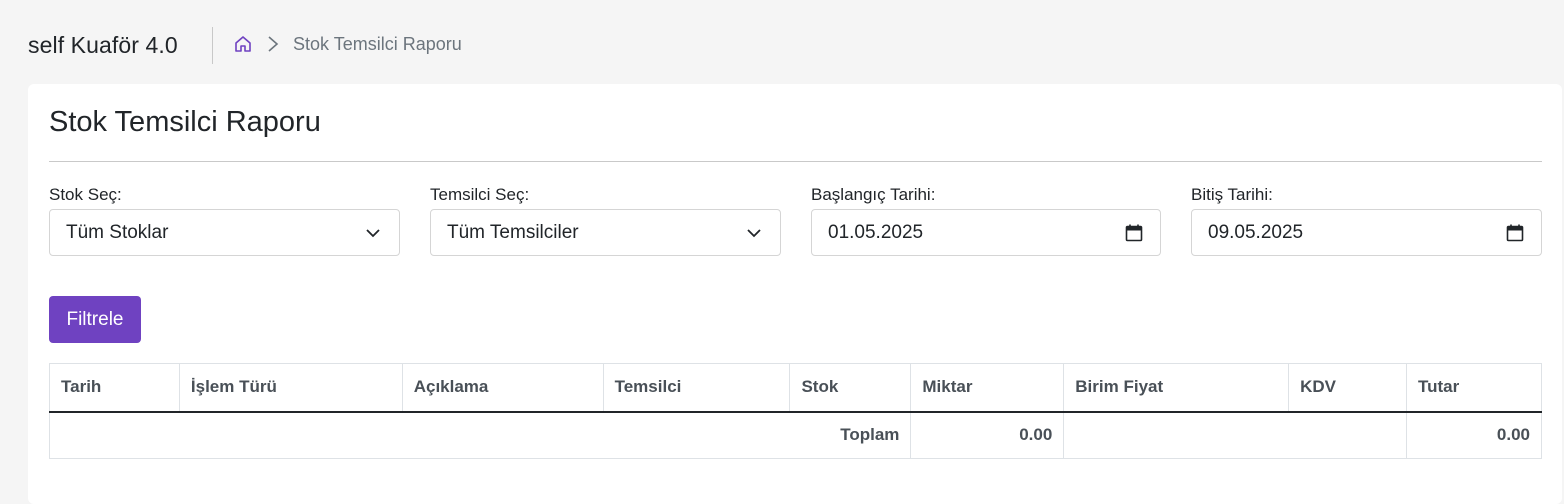  I want to click on header-divider, so click(212, 45).